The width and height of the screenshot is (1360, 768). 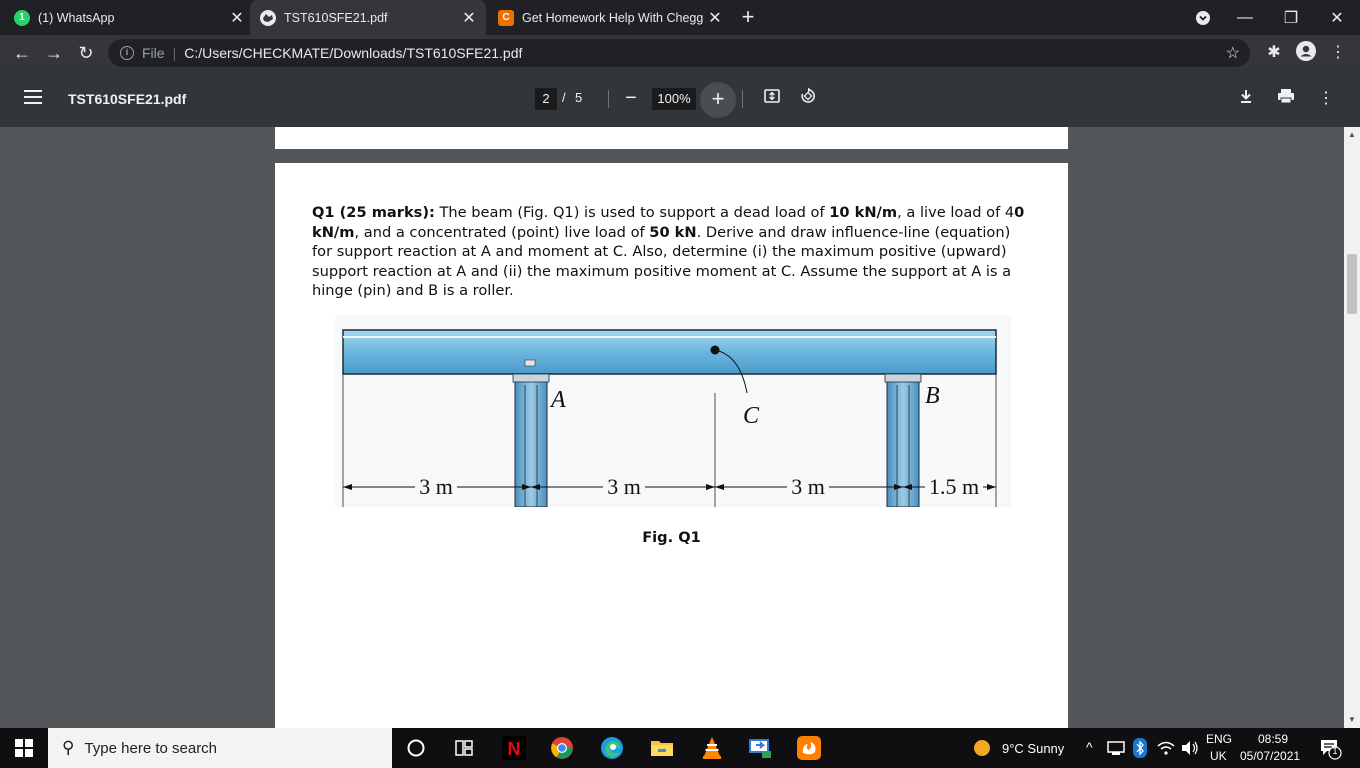 I want to click on fit-page-icon, so click(x=772, y=99).